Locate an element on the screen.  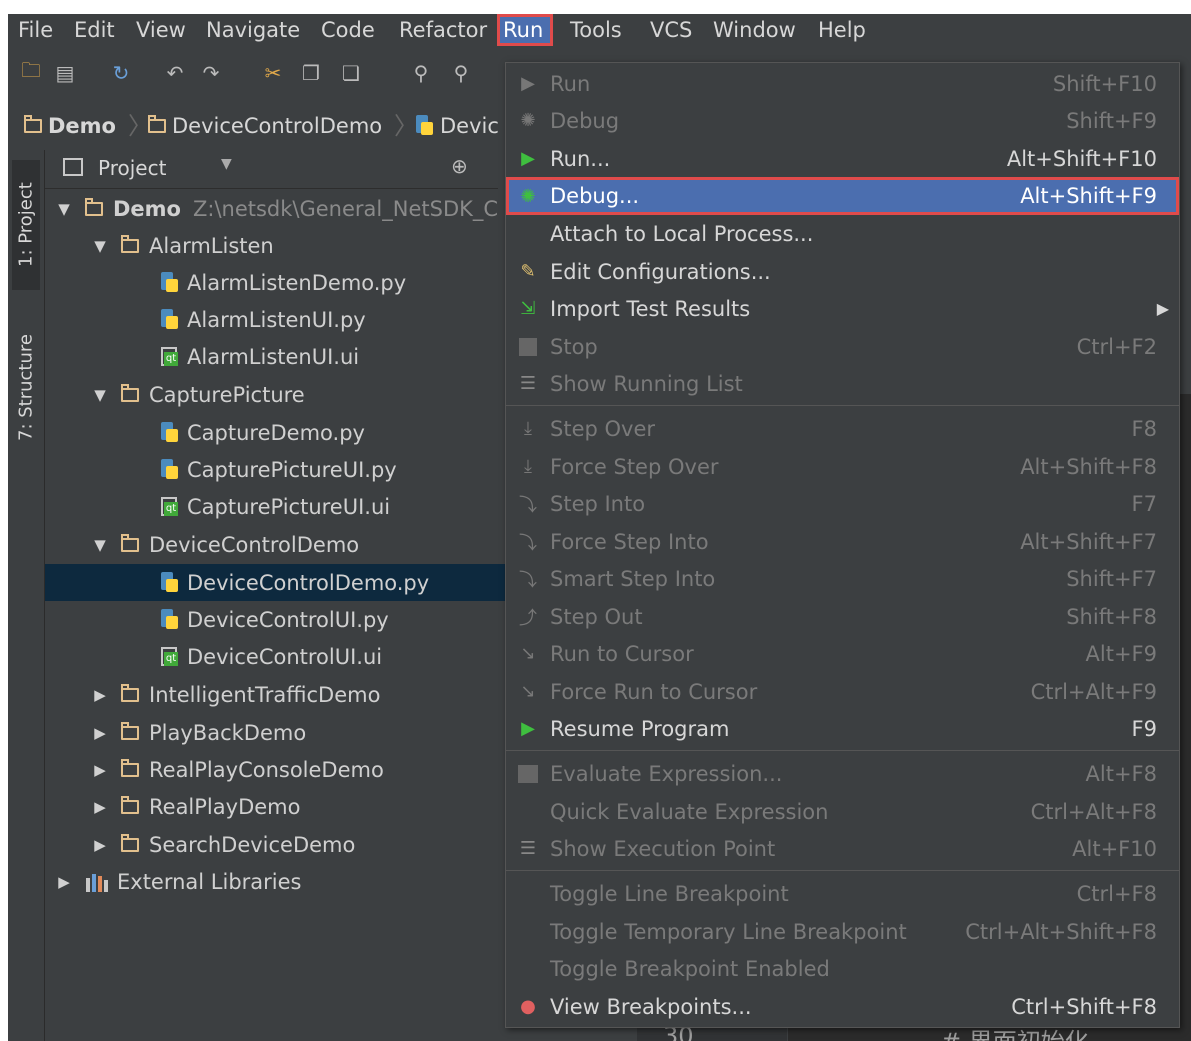
menu-edit: Edit is located at coordinates (94, 30).